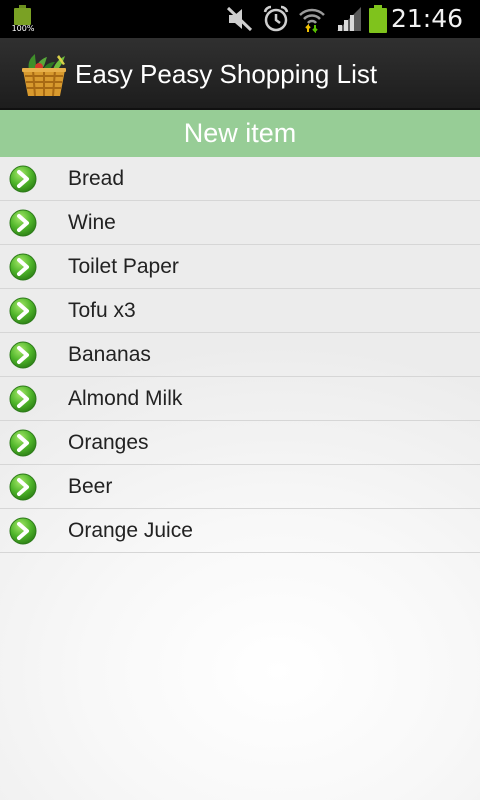  What do you see at coordinates (240, 487) in the screenshot?
I see `list-item: Beer` at bounding box center [240, 487].